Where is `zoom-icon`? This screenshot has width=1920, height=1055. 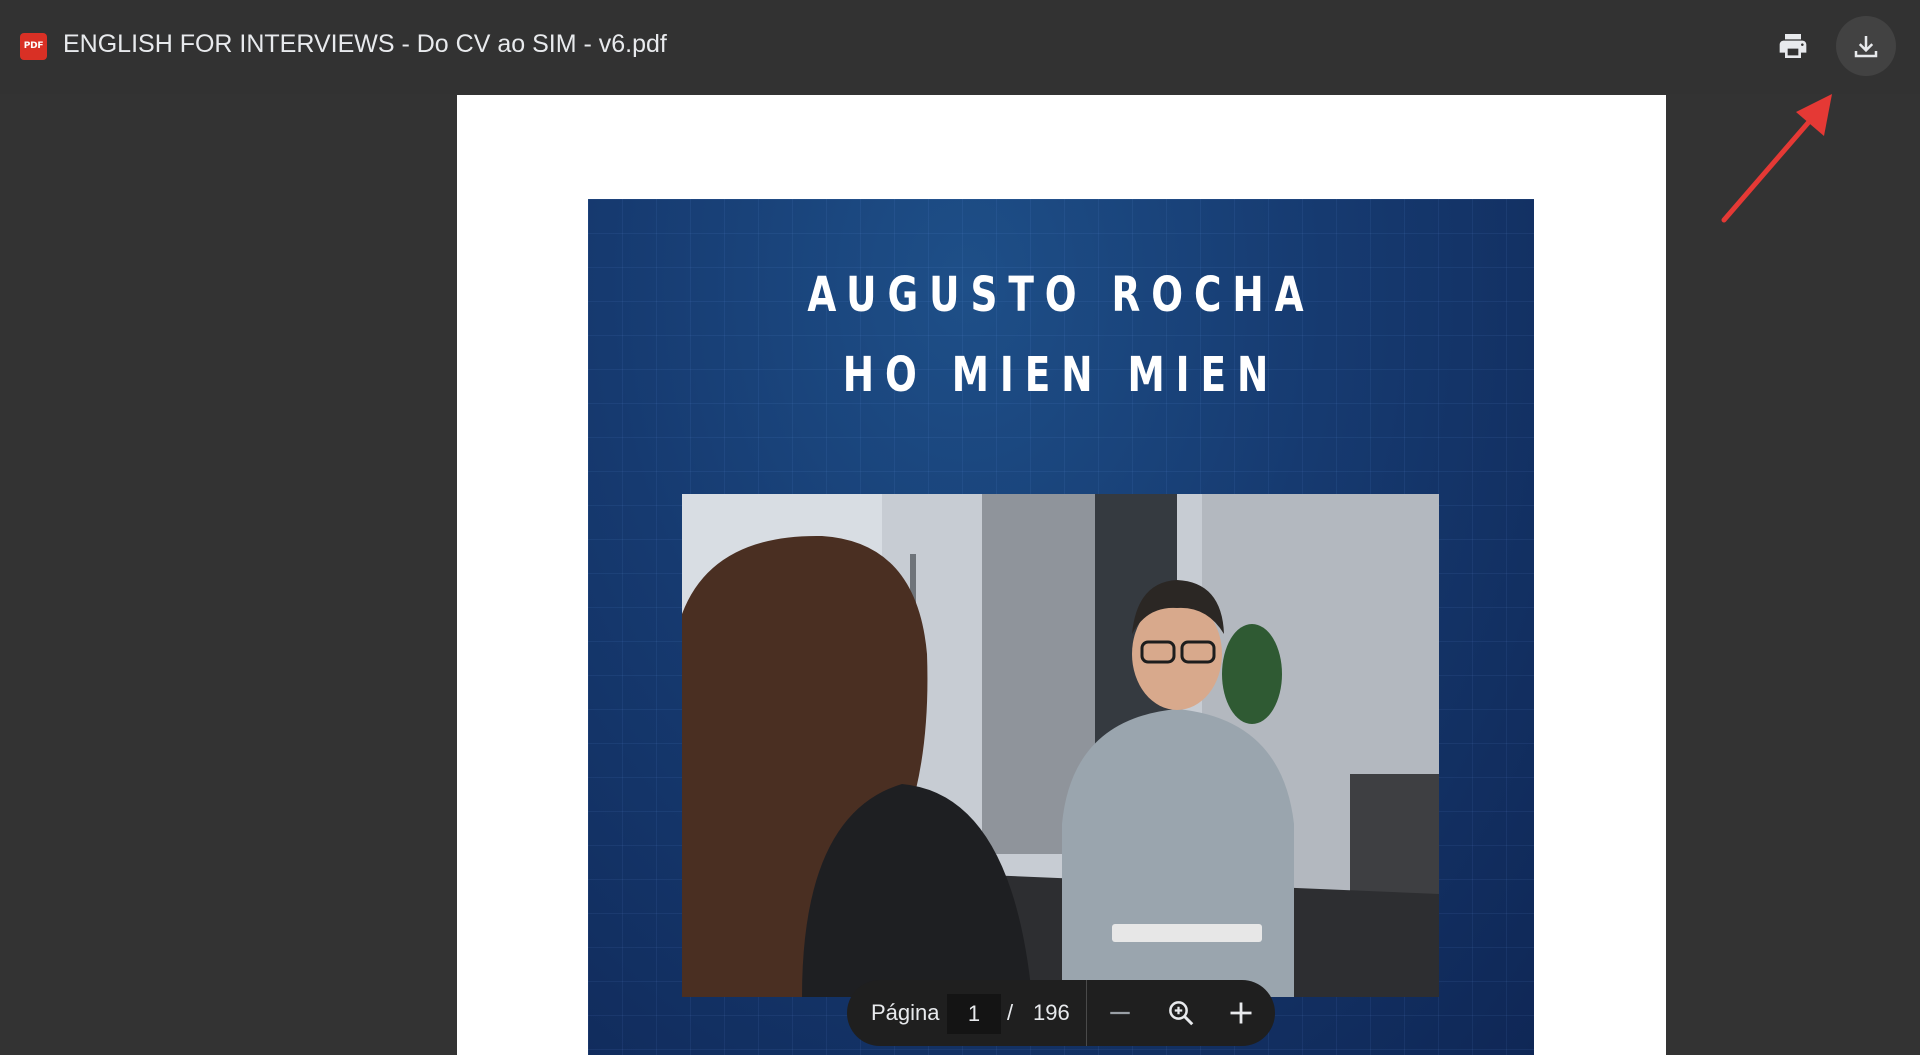
zoom-icon is located at coordinates (1181, 1013).